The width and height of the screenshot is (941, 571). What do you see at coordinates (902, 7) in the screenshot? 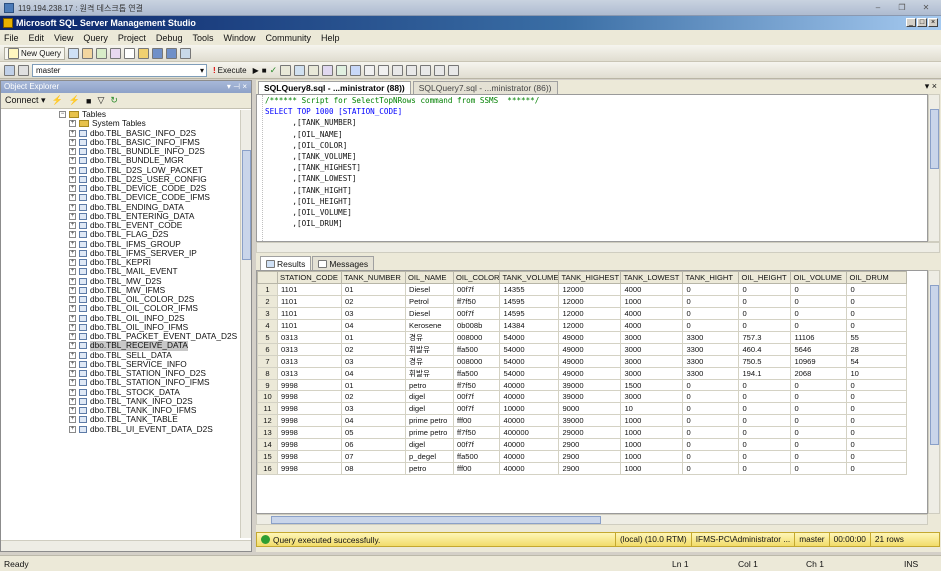
I see `restore-icon: ❐` at bounding box center [902, 7].